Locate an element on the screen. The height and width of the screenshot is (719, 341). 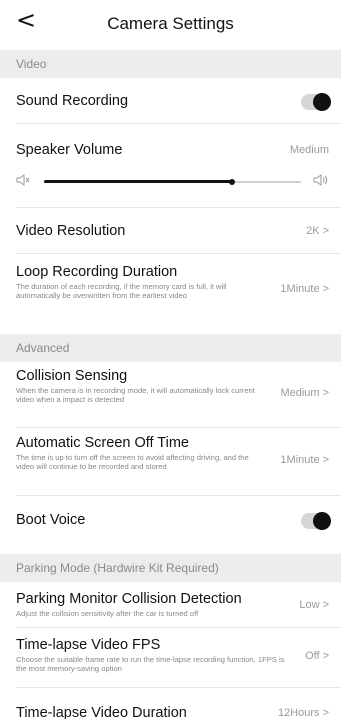
back-button: < is located at coordinates (26, 20).